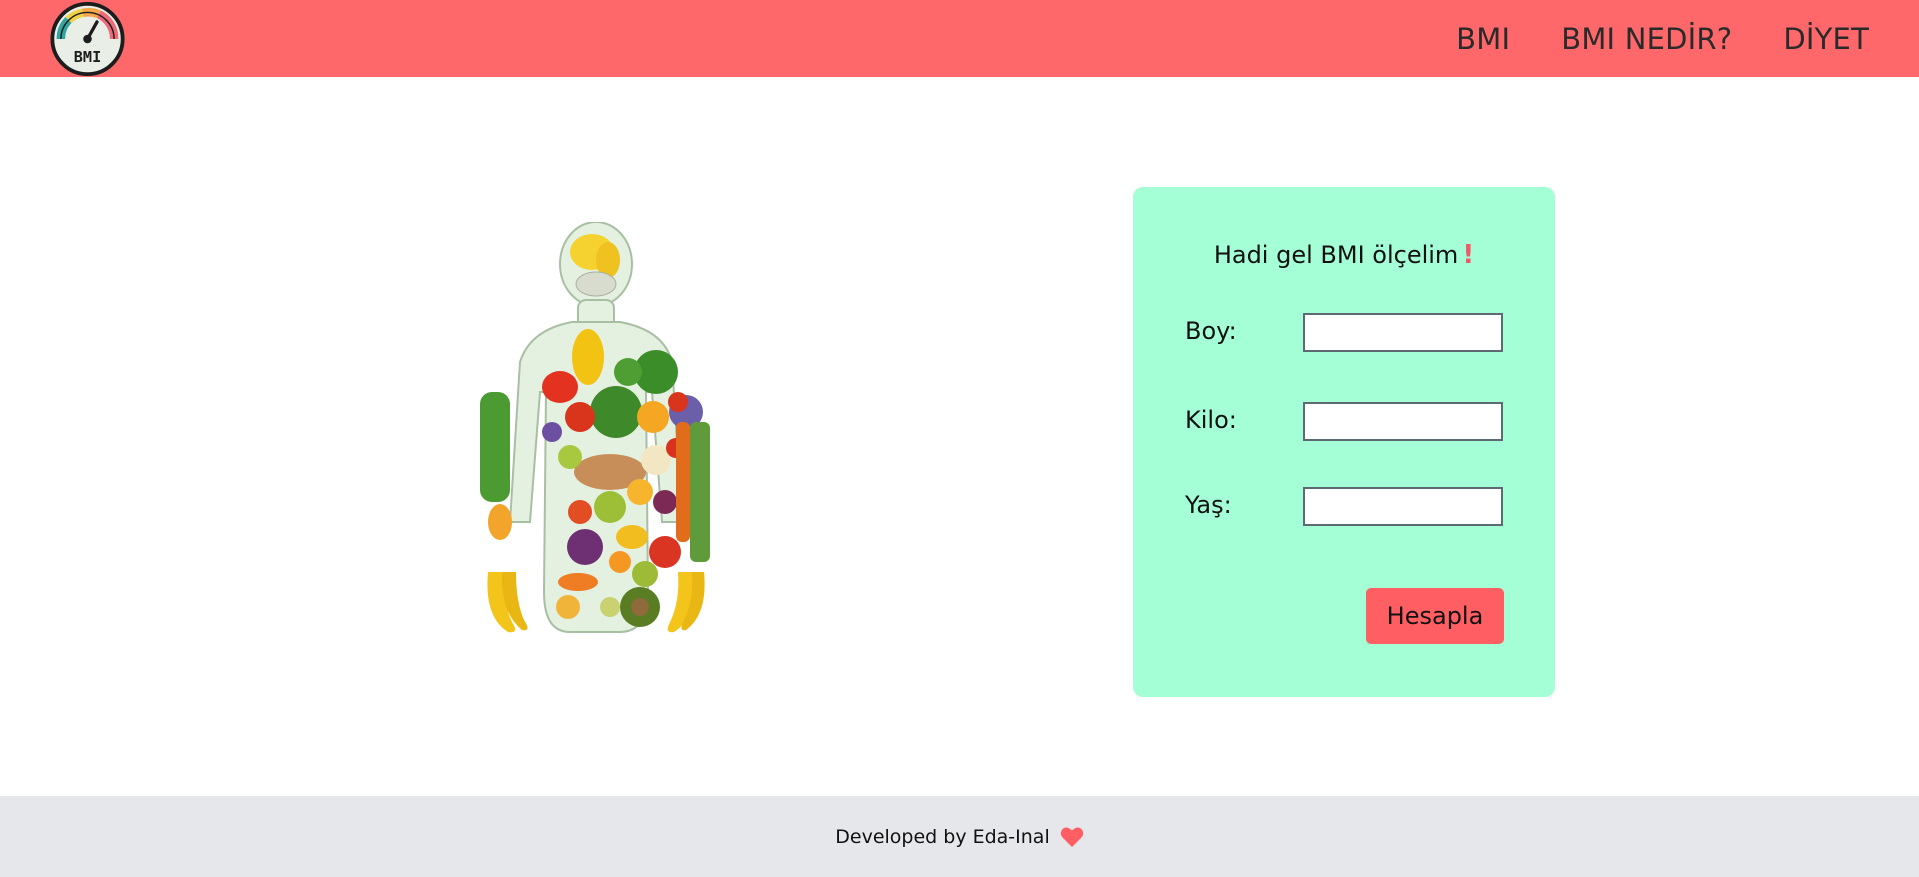 The width and height of the screenshot is (1919, 877). Describe the element at coordinates (942, 836) in the screenshot. I see `footer-credit: Developed by Eda-Inal` at that location.